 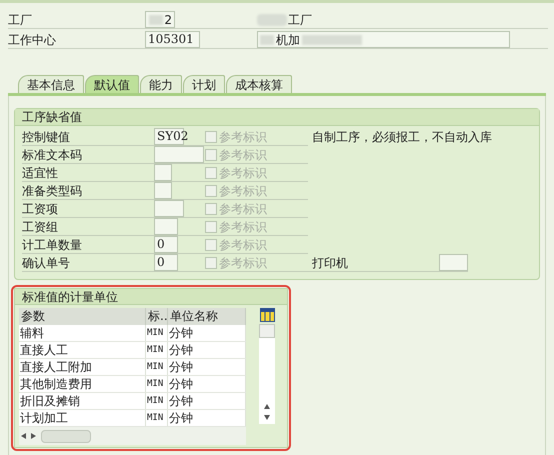 I want to click on tab: 基本信息, so click(x=51, y=84).